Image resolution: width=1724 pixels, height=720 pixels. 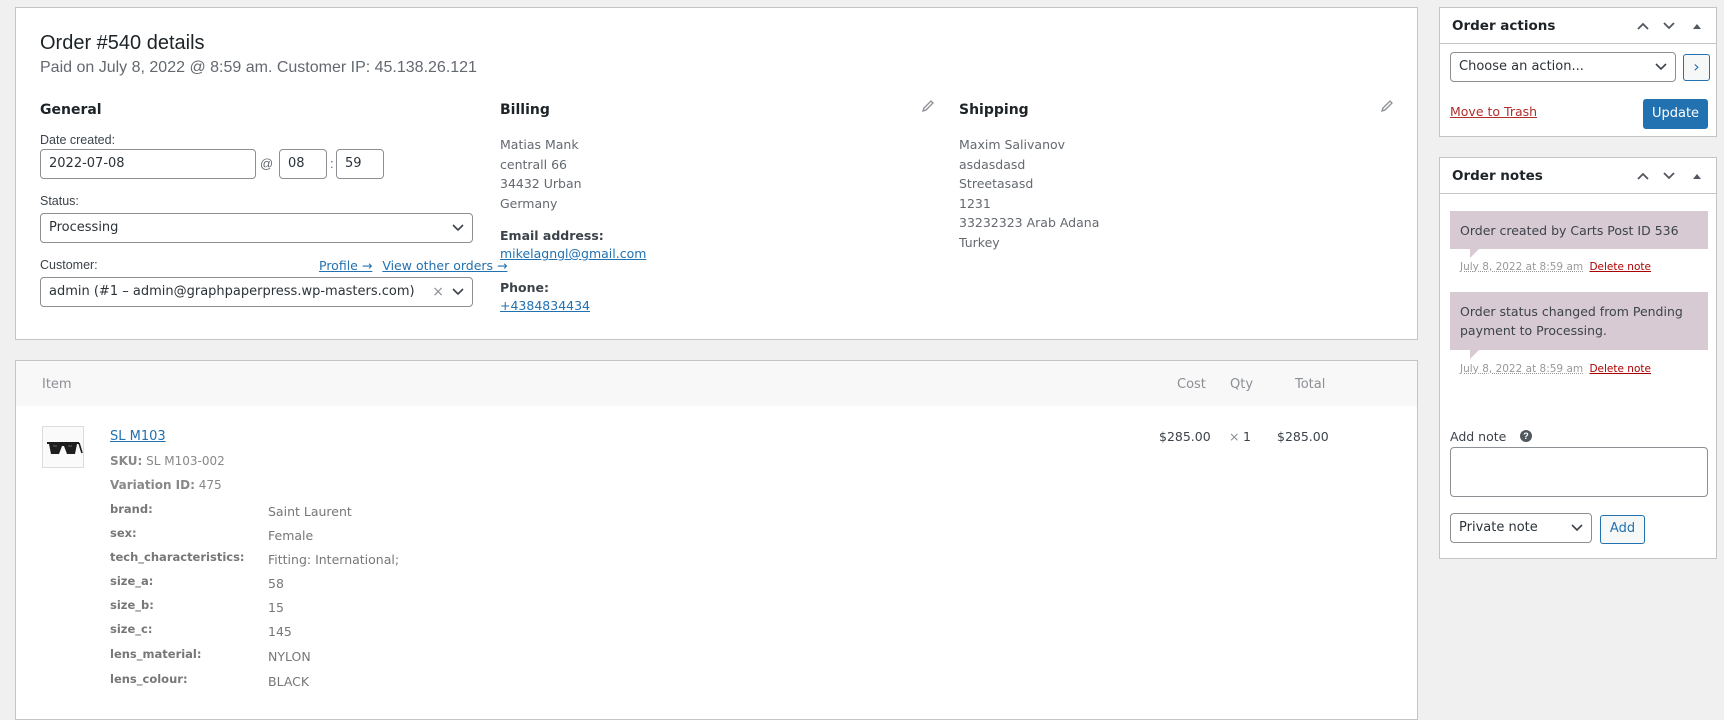 I want to click on order-notes-title: Order notes, so click(x=1497, y=176).